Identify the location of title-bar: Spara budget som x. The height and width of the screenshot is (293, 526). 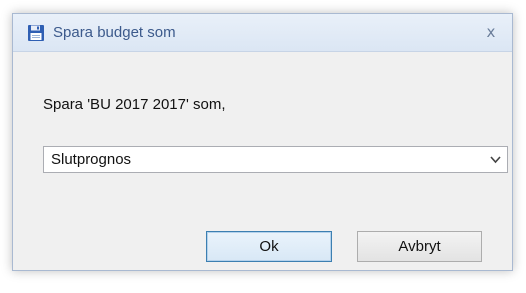
(262, 33).